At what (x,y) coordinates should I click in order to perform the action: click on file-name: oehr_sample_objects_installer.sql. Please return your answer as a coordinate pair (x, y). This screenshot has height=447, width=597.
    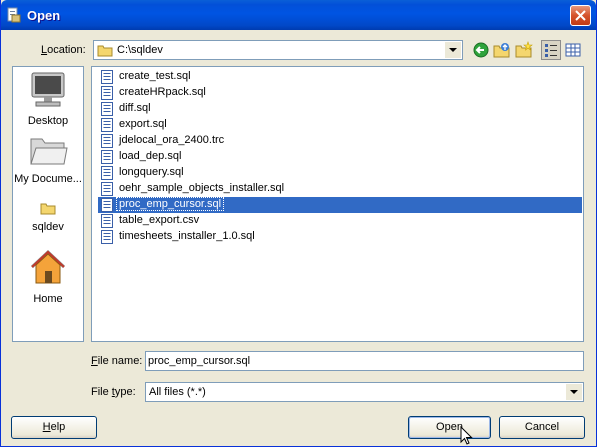
    Looking at the image, I should click on (202, 188).